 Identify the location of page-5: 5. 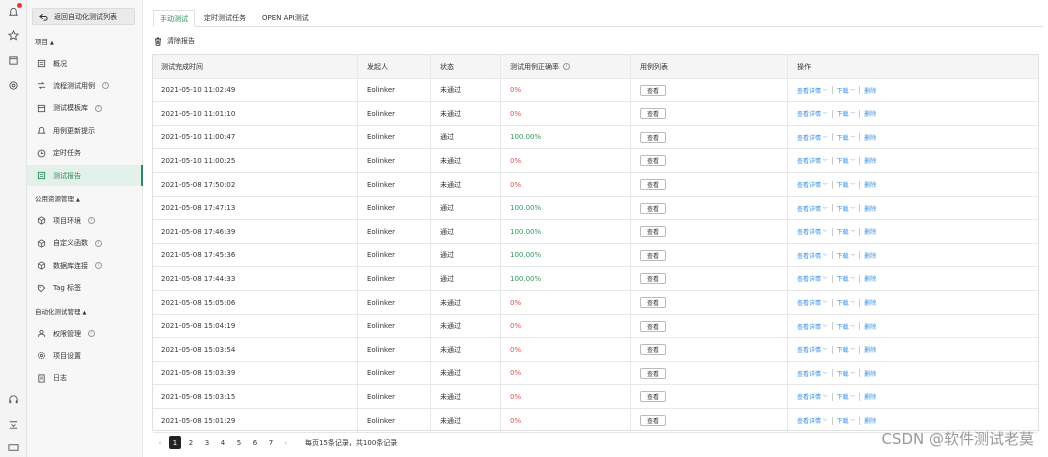
(239, 442).